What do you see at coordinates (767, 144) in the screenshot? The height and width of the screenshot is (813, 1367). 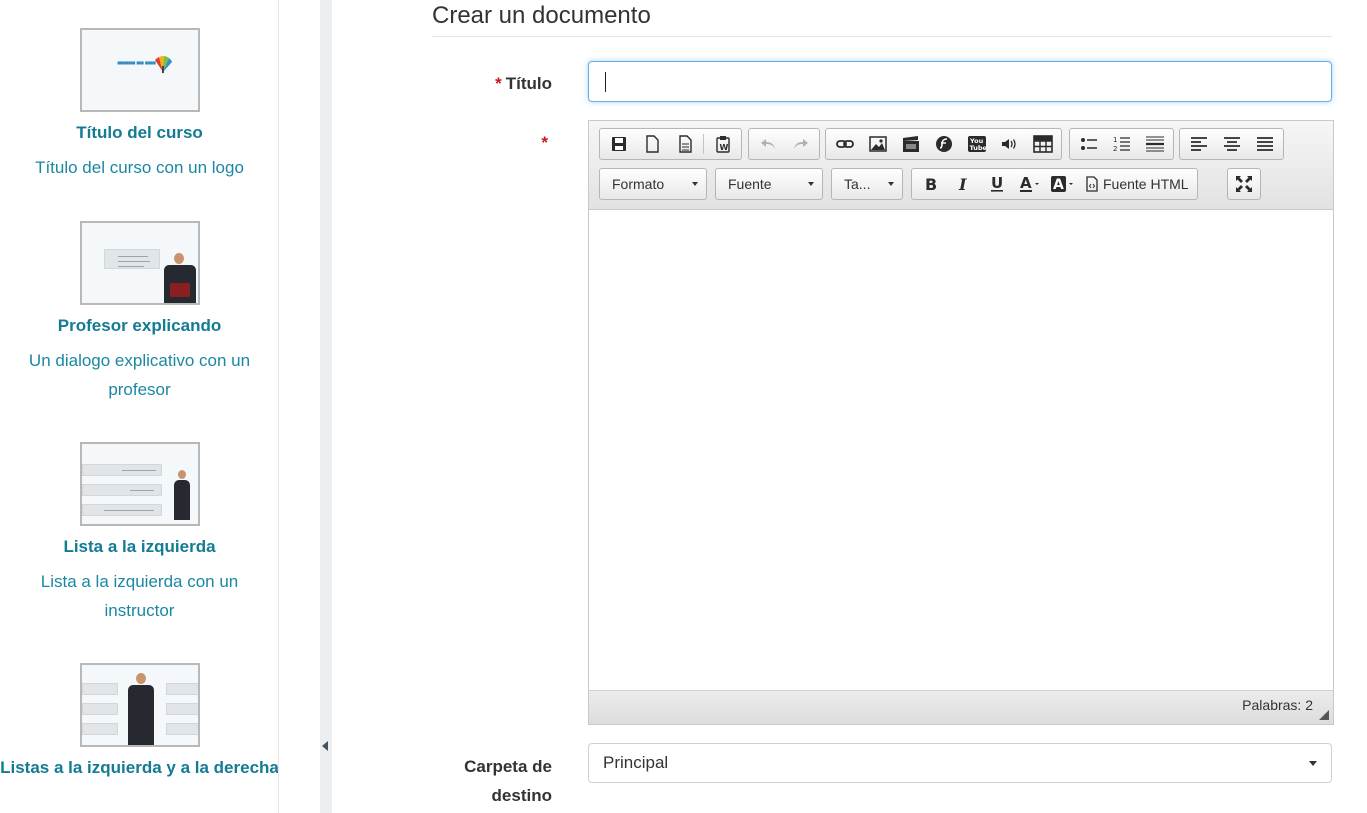 I see `undo-icon` at bounding box center [767, 144].